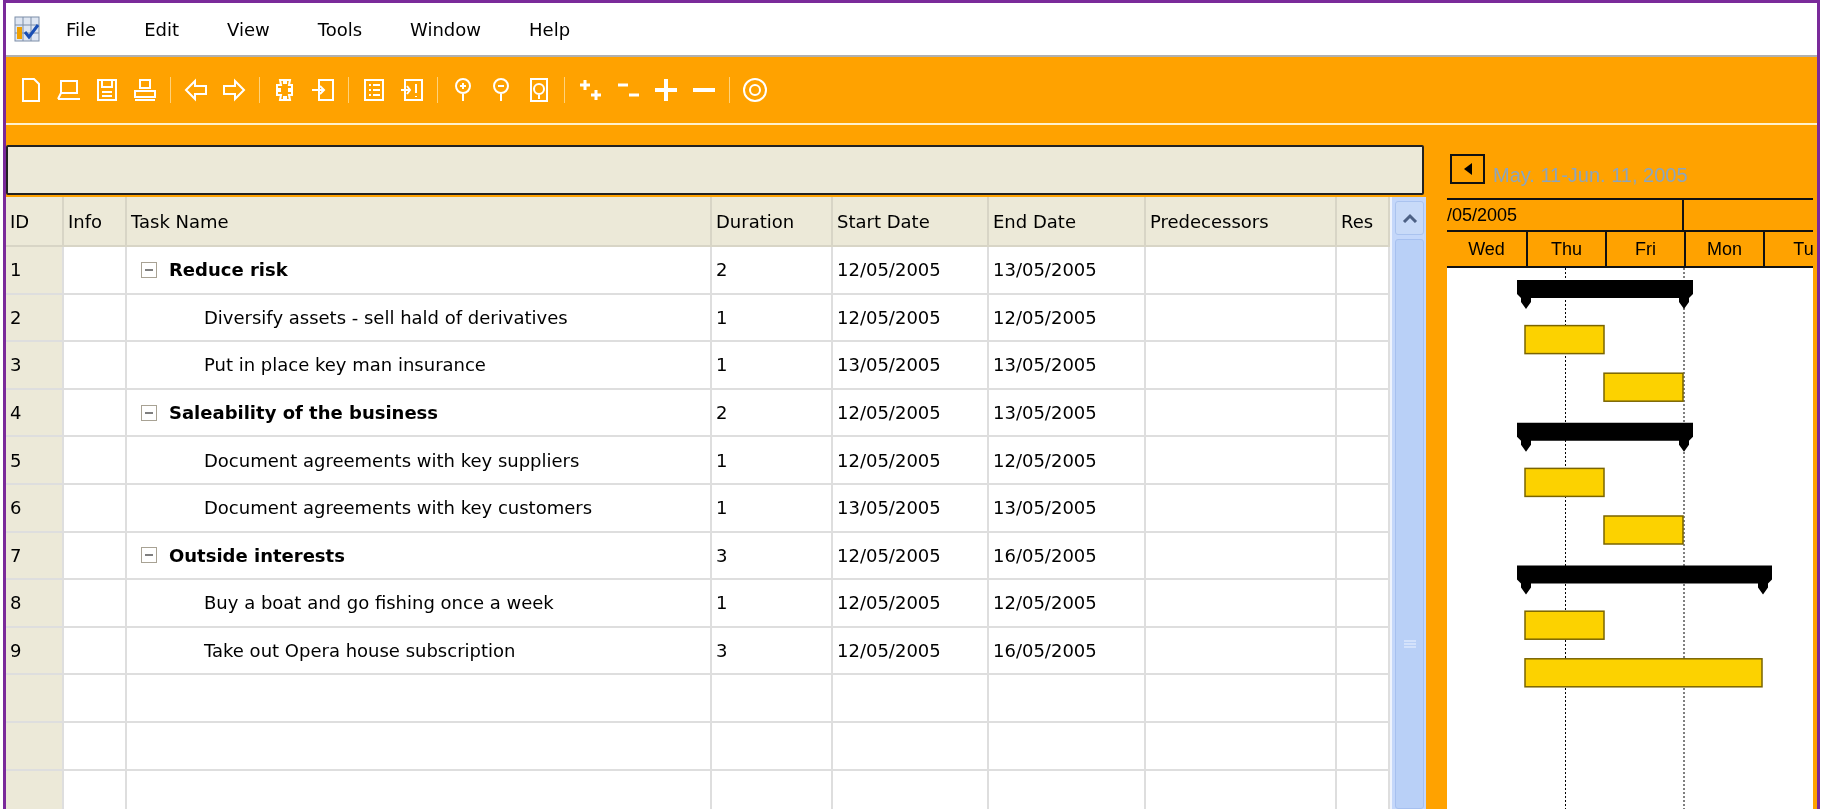  I want to click on row-id: 6, so click(35, 508).